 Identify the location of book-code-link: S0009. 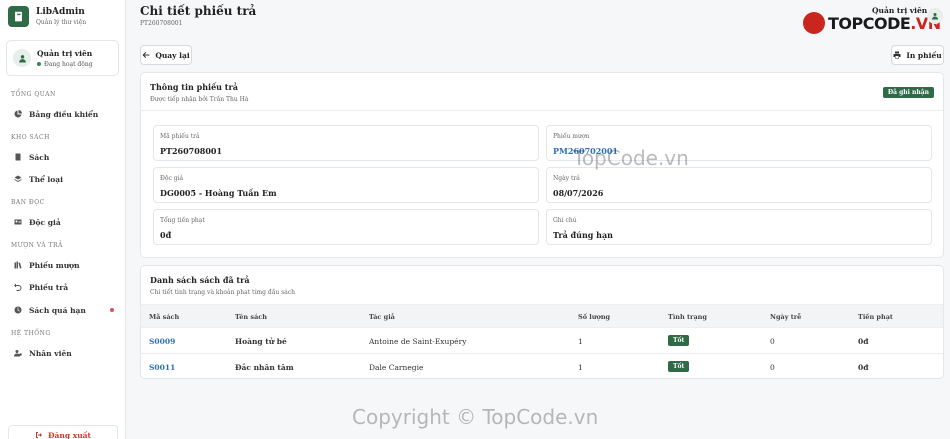
(162, 341).